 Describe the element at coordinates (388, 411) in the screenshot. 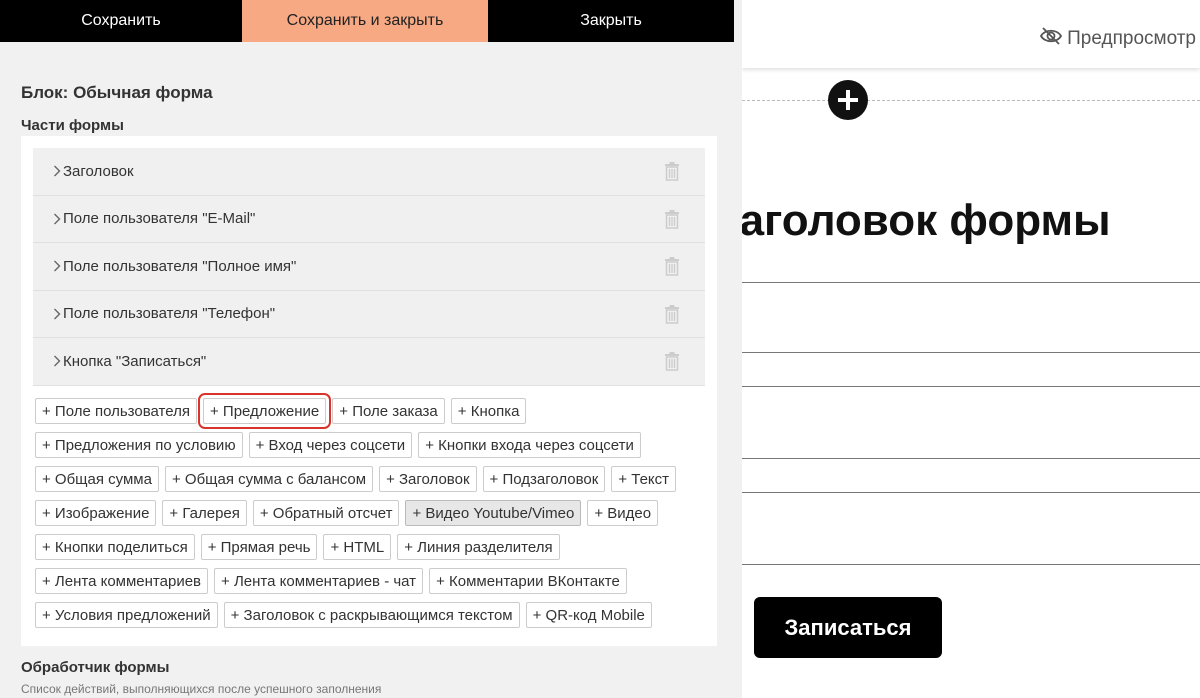

I see `add-part-chip: + Поле заказа` at that location.